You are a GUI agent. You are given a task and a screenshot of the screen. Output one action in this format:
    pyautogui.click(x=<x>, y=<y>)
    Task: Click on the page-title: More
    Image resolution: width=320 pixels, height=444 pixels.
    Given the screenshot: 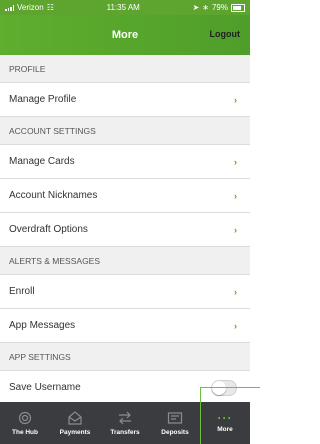 What is the action you would take?
    pyautogui.click(x=125, y=35)
    